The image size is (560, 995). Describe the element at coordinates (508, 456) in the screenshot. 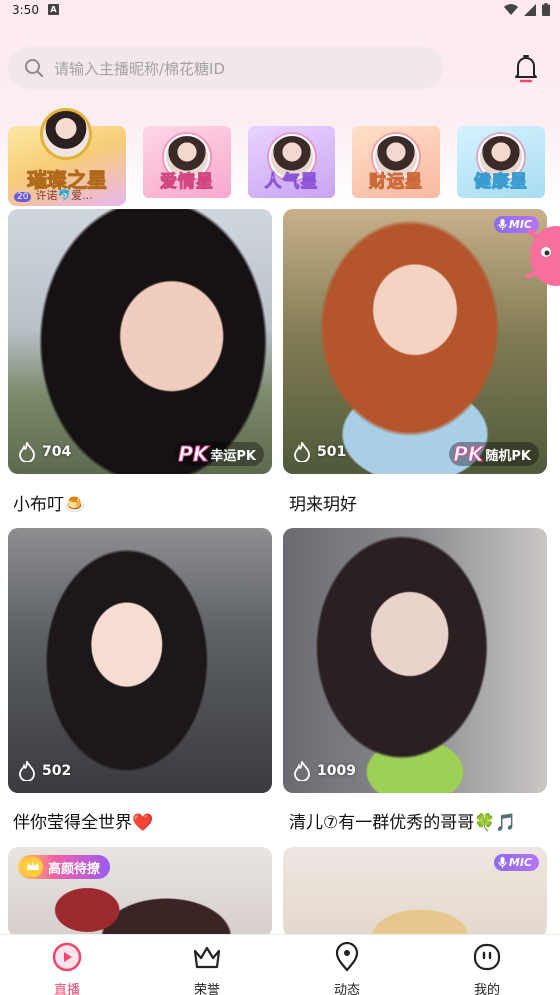

I see `pk-label: 随机PK` at that location.